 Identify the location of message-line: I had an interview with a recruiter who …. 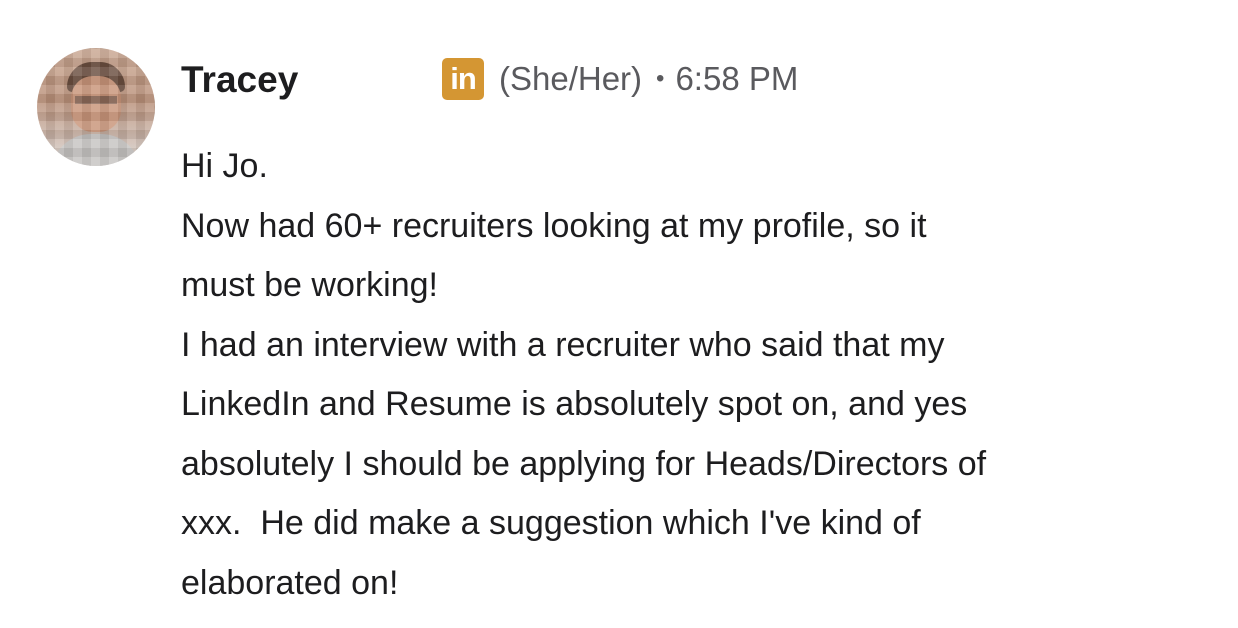
(563, 344).